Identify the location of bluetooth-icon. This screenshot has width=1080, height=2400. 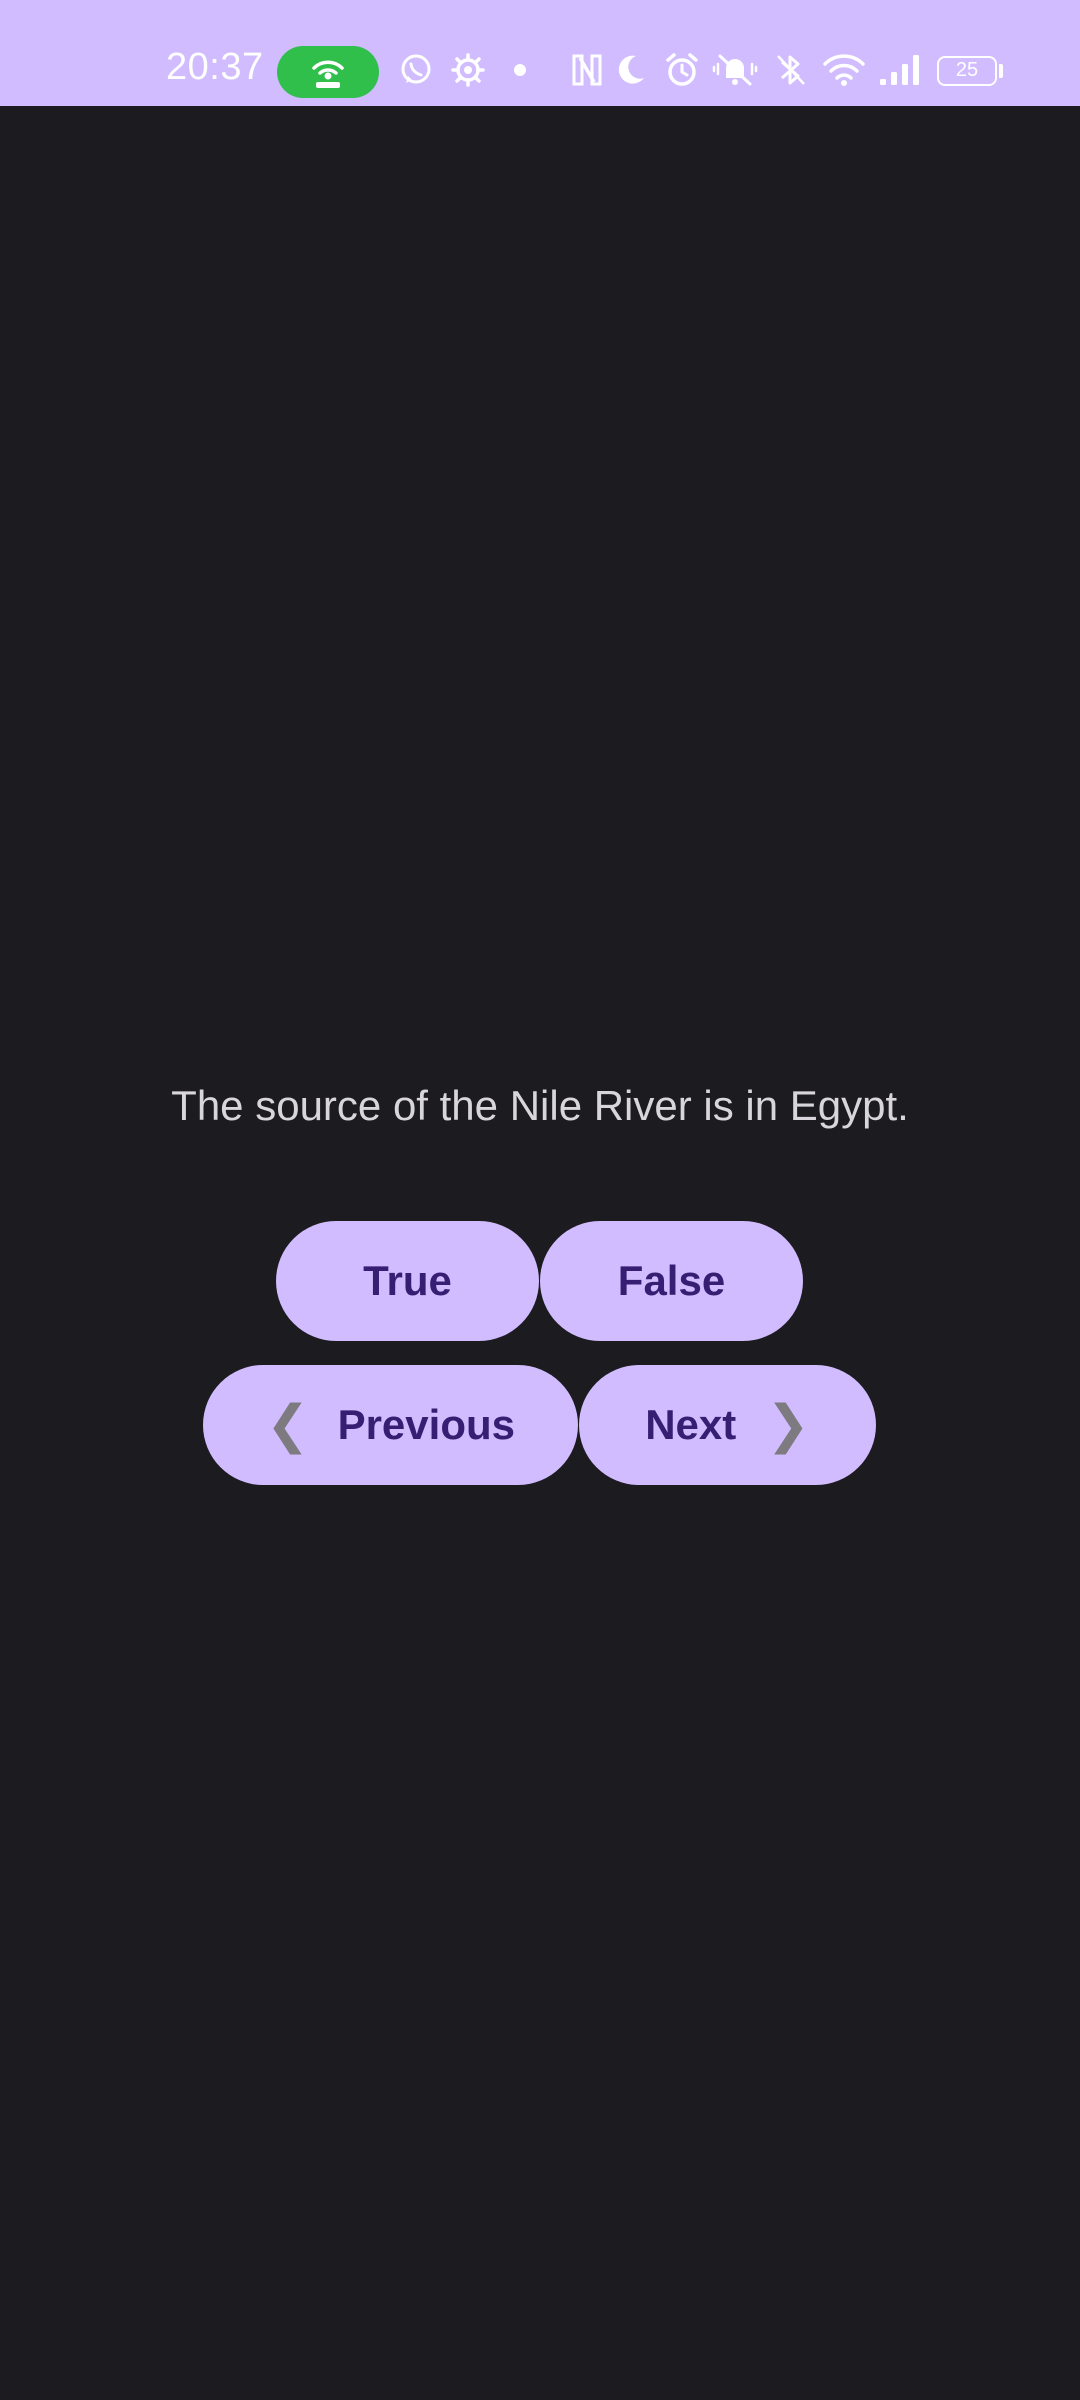
(791, 70).